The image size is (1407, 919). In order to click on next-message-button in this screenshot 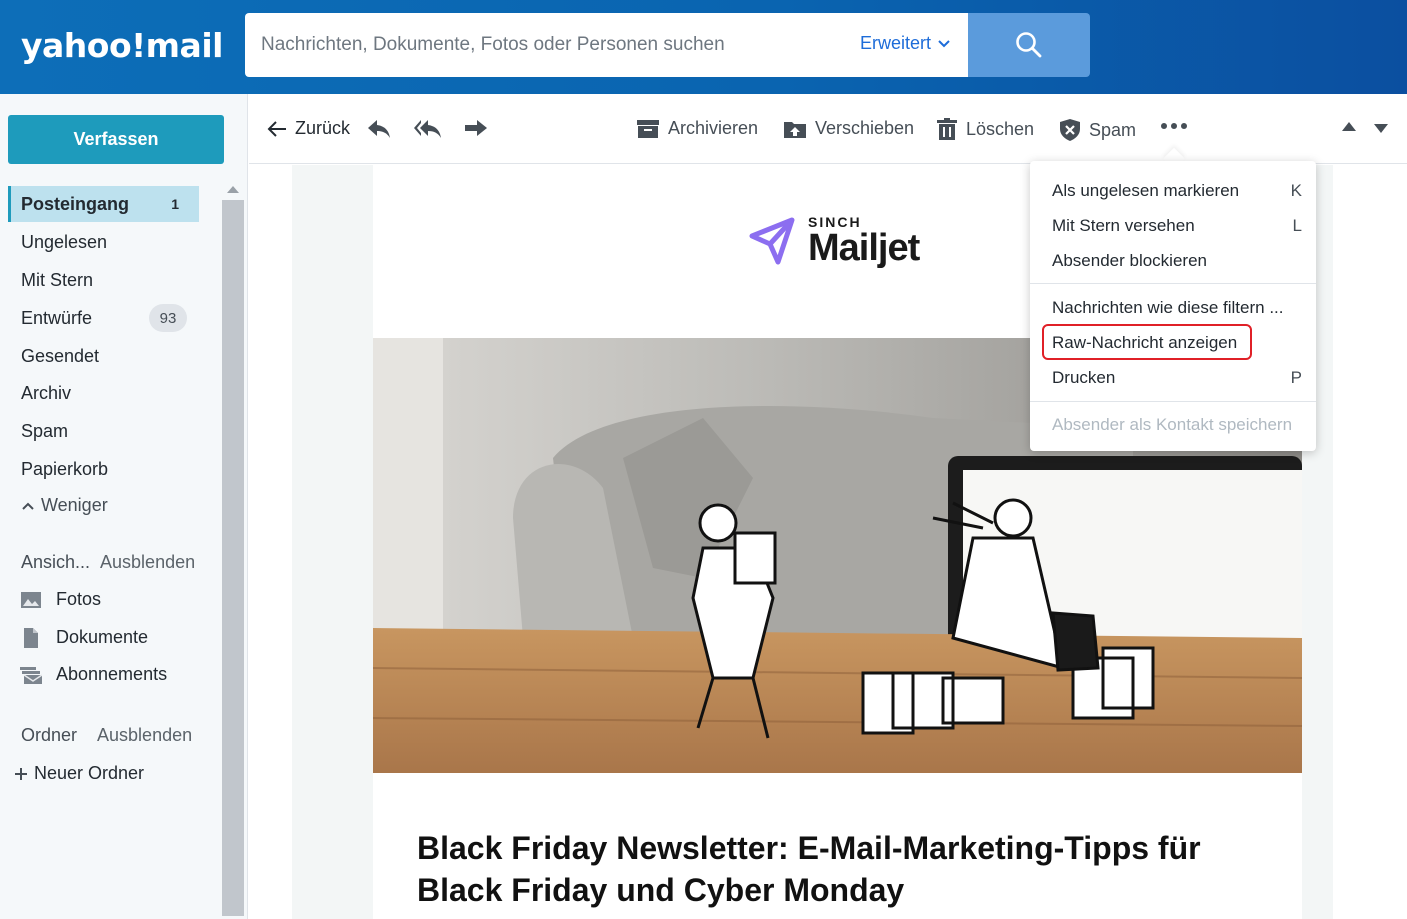, I will do `click(1381, 128)`.